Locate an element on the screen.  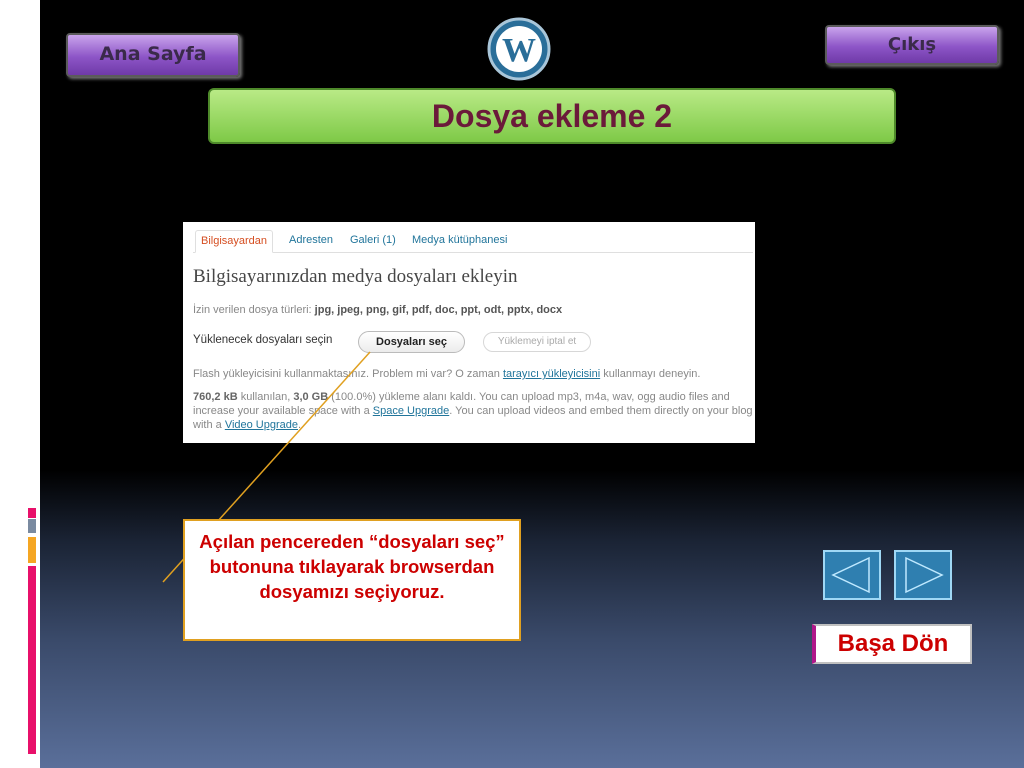
flash-text-end: kullanmayı deneyin. is located at coordinates (652, 374).